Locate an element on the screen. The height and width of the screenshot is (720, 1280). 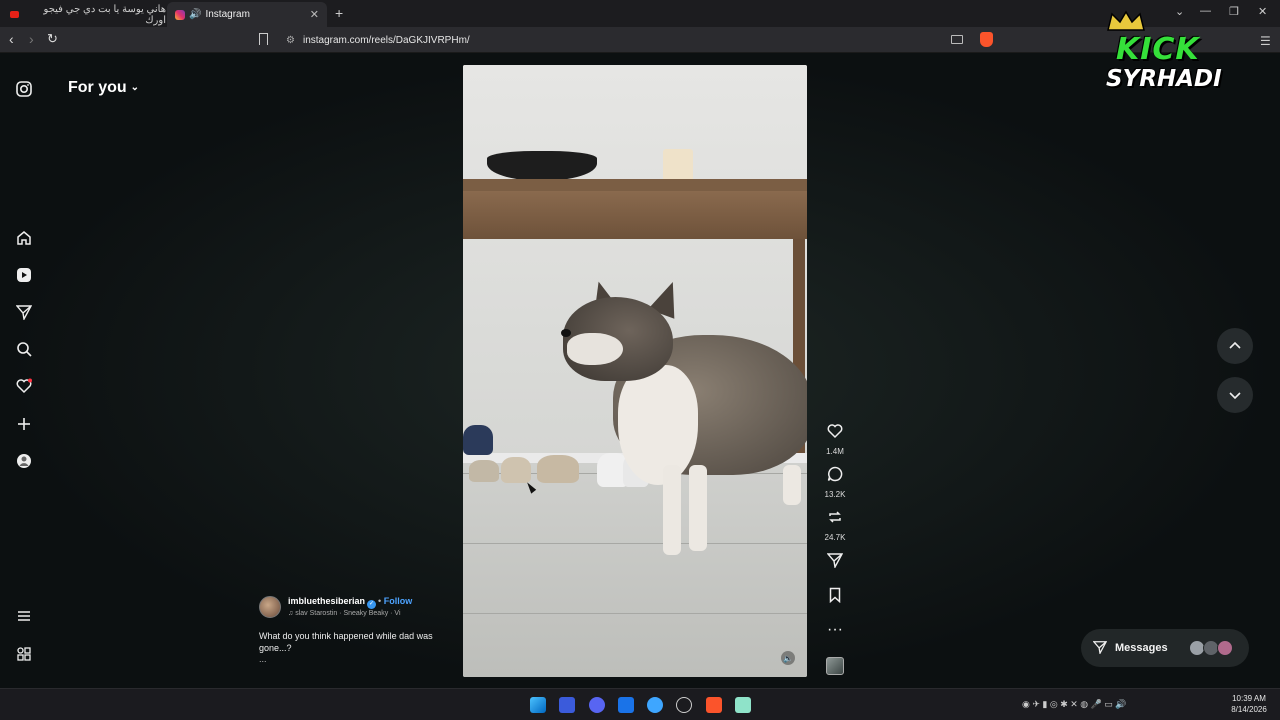
discord-icon is located at coordinates (597, 705).